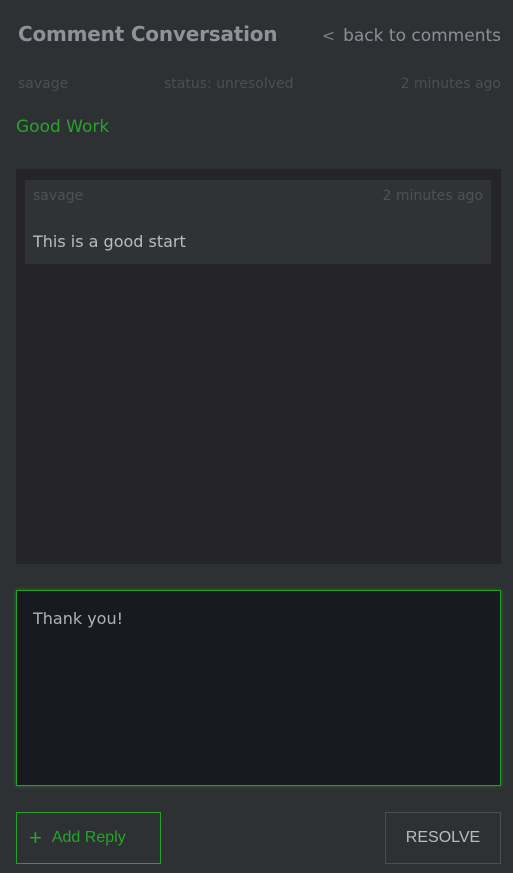 The height and width of the screenshot is (873, 513). I want to click on page-title: Comment Conversation, so click(148, 34).